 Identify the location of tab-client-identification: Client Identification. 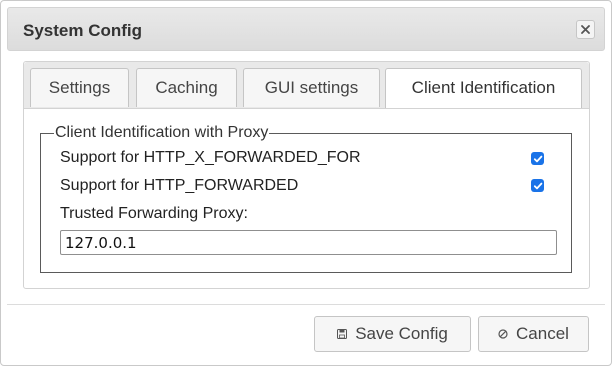
(483, 88).